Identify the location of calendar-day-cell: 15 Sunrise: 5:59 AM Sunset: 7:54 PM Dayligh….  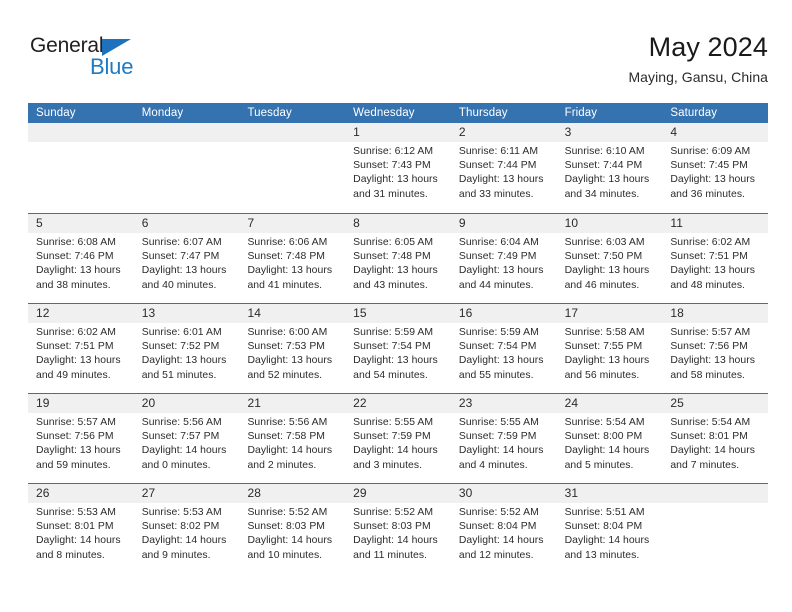
(398, 348).